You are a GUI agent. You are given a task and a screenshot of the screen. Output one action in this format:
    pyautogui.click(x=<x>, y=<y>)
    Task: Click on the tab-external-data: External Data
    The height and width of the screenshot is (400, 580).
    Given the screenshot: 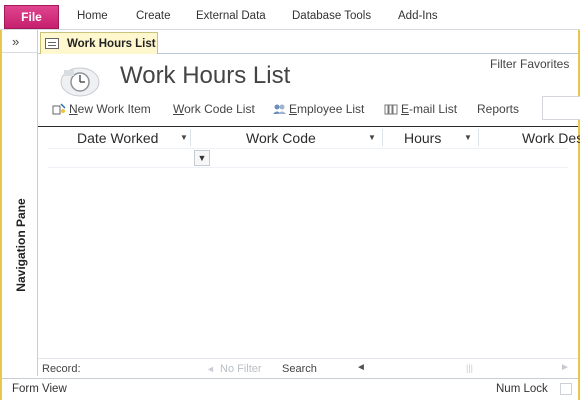 What is the action you would take?
    pyautogui.click(x=231, y=16)
    